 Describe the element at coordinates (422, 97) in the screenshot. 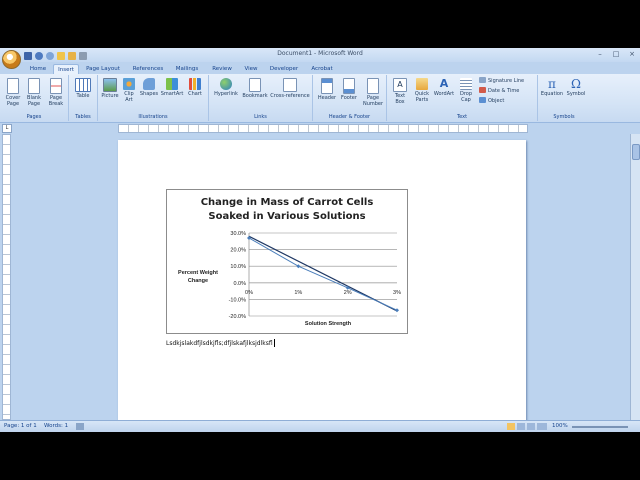

I see `quick-parts-label: Quick Parts` at that location.